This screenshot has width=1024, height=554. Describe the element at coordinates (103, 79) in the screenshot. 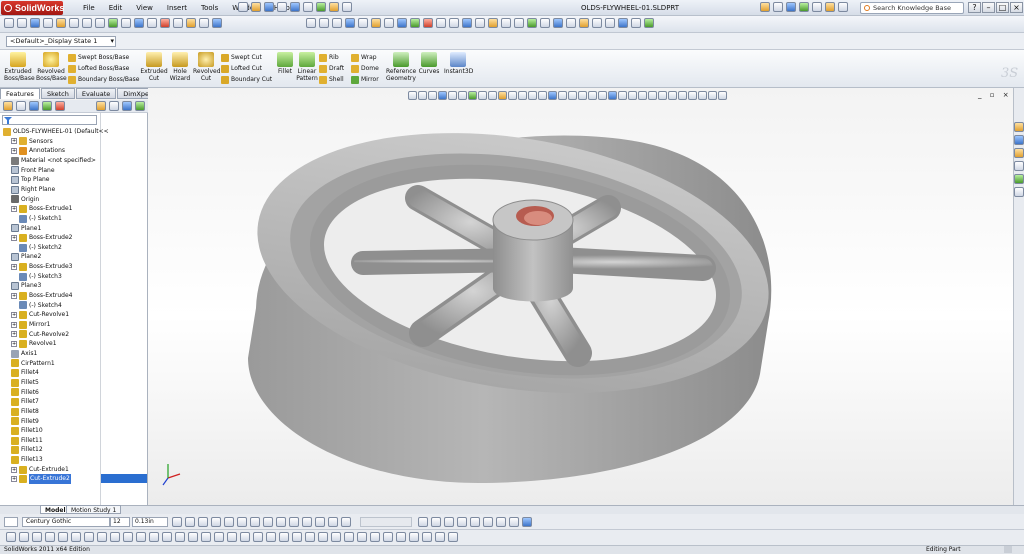

I see `boundary-boss-button: Boundary Boss/Base` at that location.